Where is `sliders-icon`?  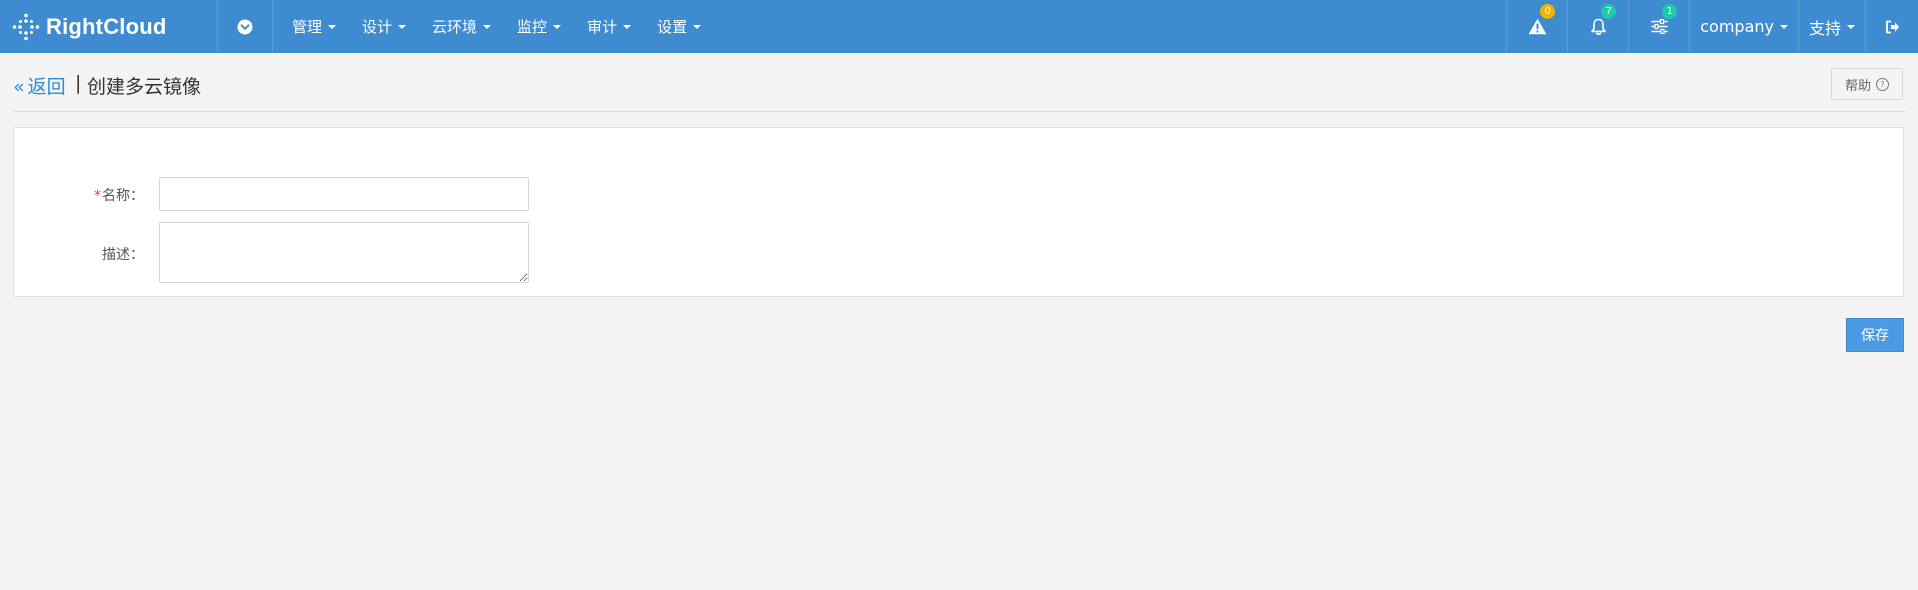 sliders-icon is located at coordinates (1659, 26).